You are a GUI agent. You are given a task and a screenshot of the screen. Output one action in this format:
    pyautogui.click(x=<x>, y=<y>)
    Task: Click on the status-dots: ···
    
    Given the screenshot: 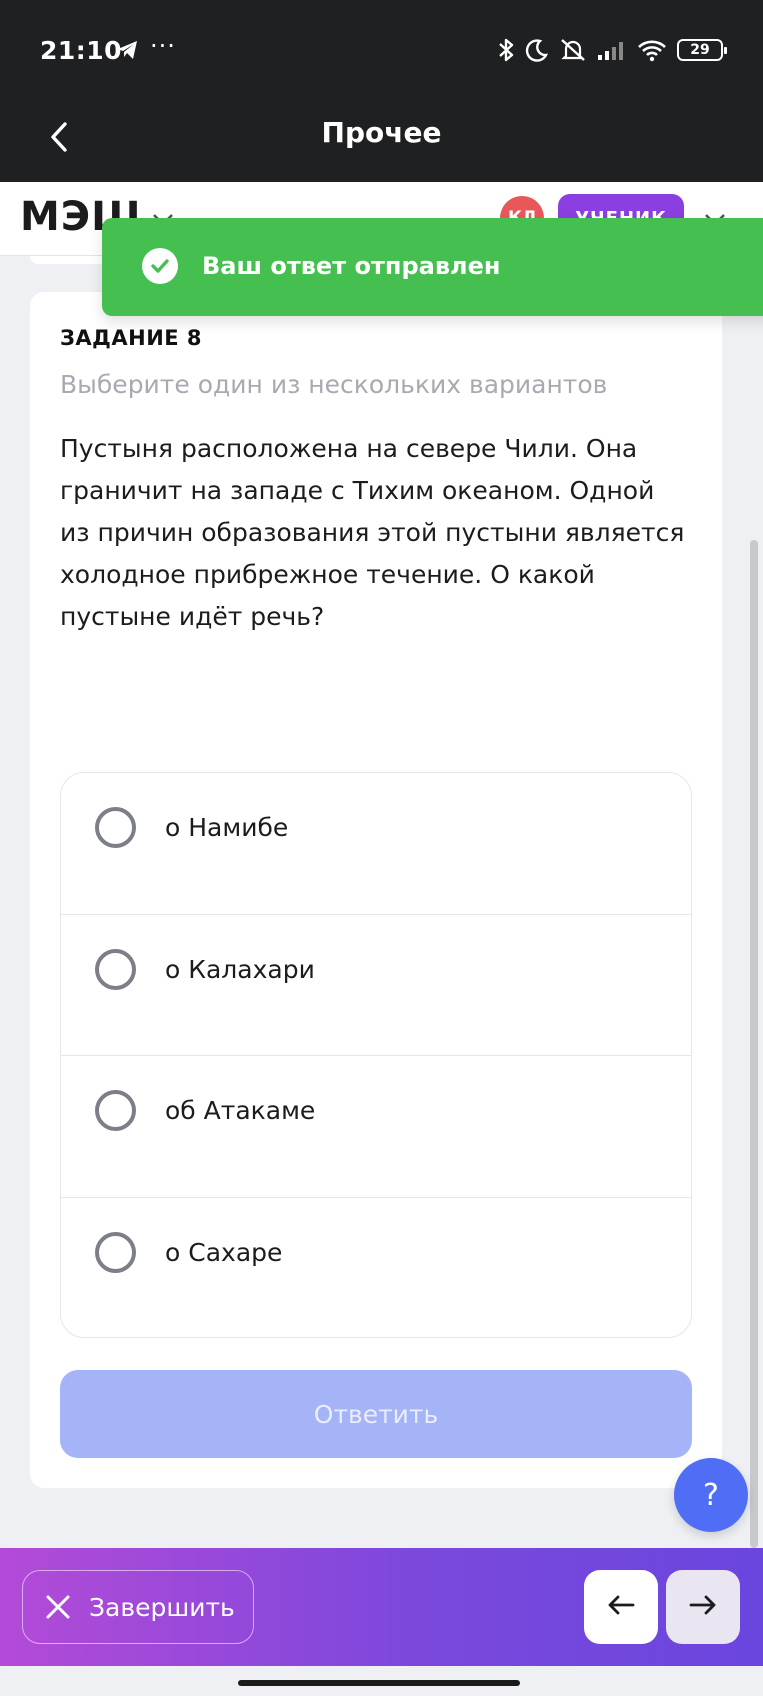 What is the action you would take?
    pyautogui.click(x=163, y=46)
    